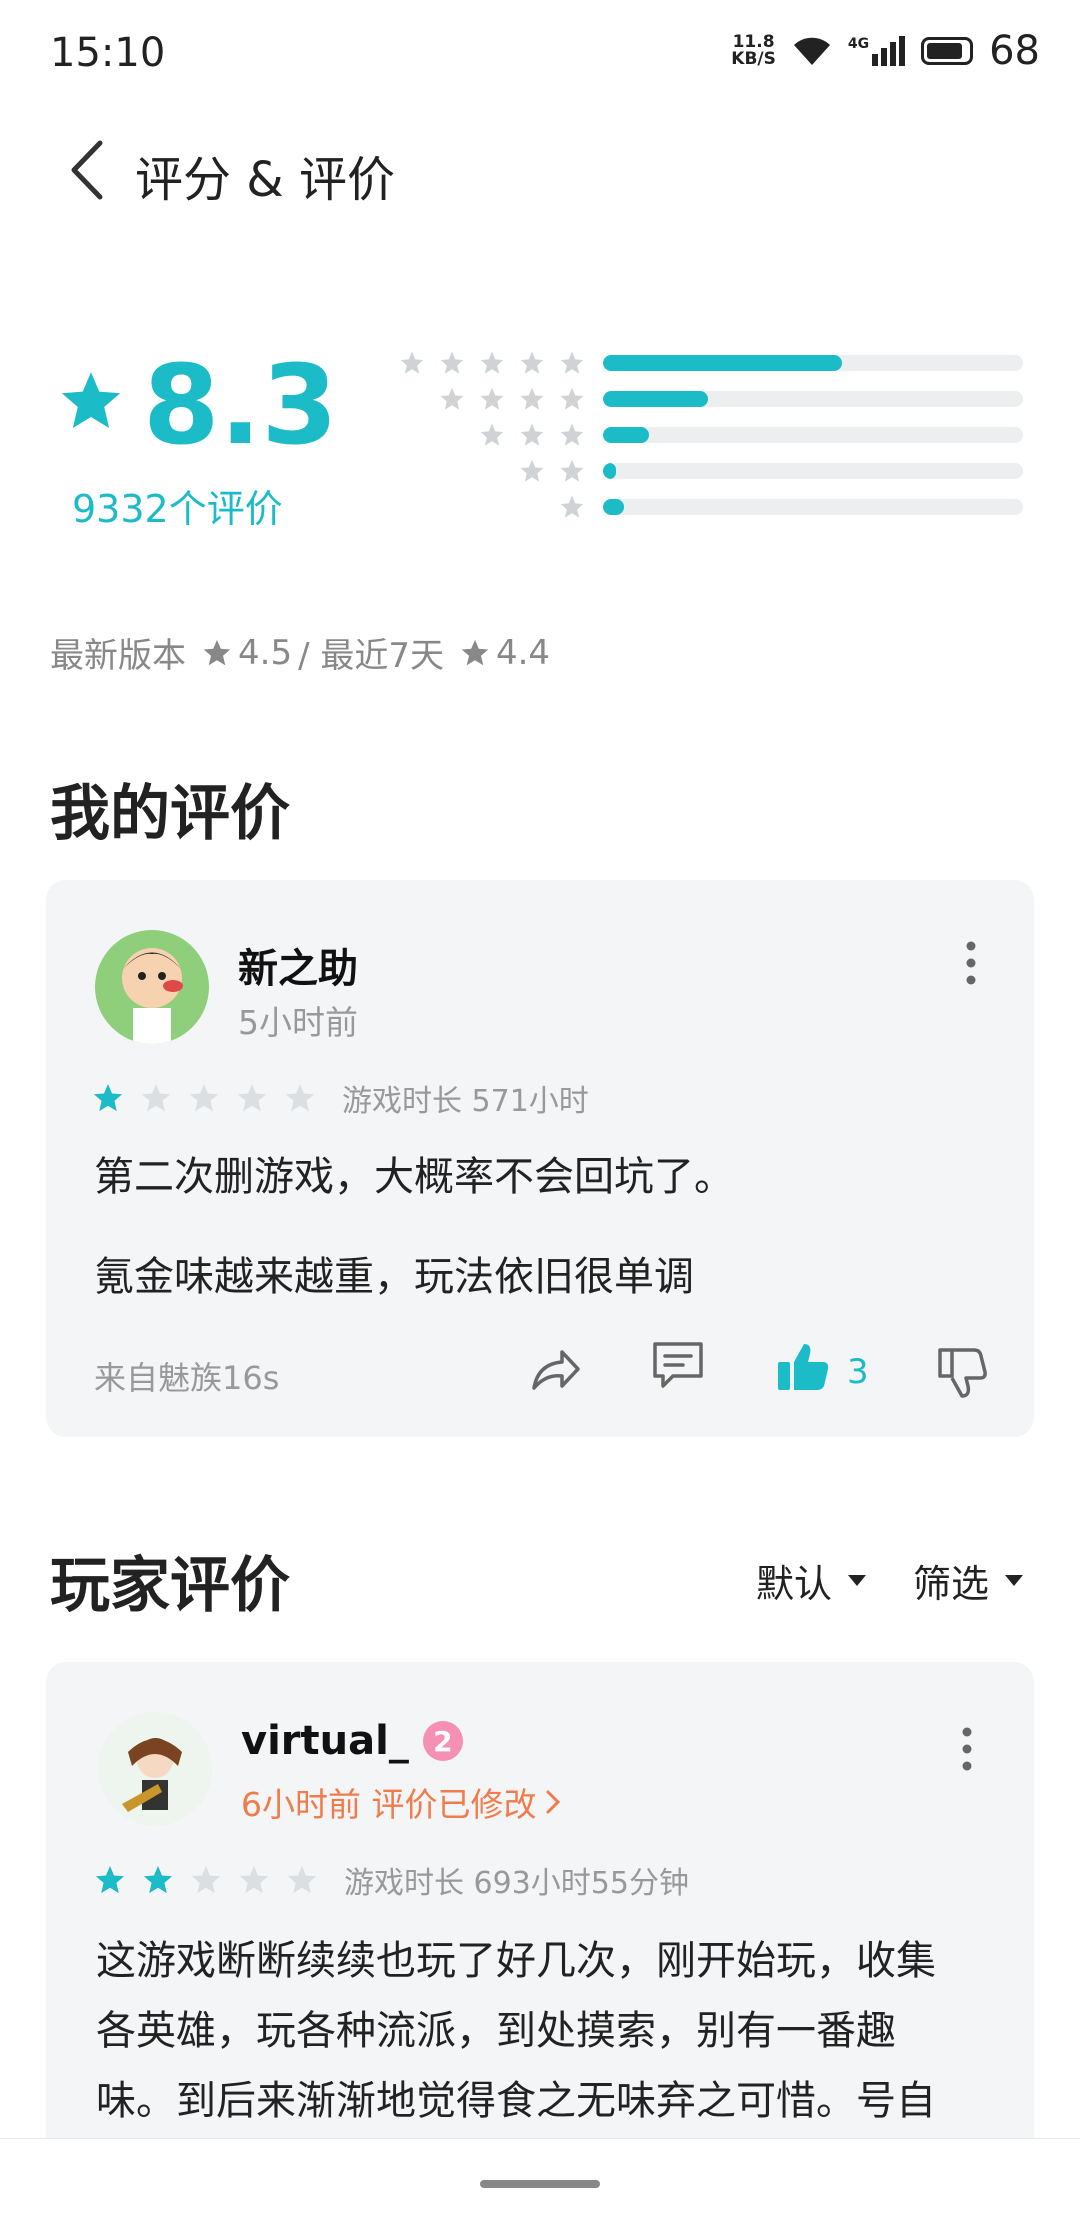 The width and height of the screenshot is (1080, 2233). I want to click on like-count: 3, so click(858, 1372).